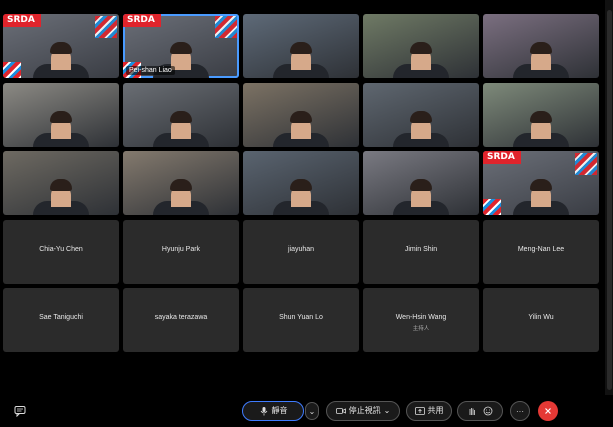 This screenshot has width=613, height=427. I want to click on participant-tile: Shun Yuan Lo, so click(301, 320).